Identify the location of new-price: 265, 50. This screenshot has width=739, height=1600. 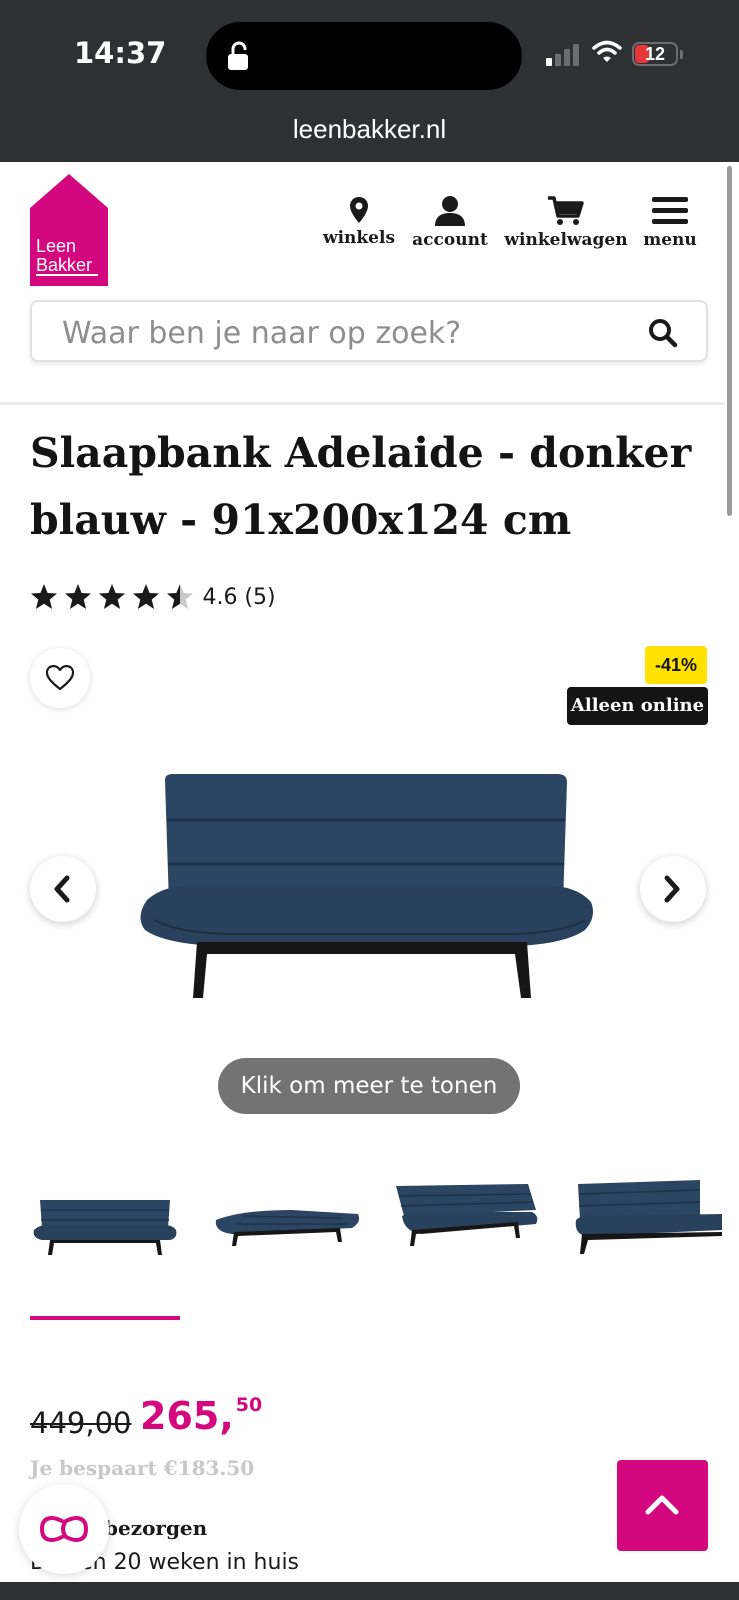
(201, 1416).